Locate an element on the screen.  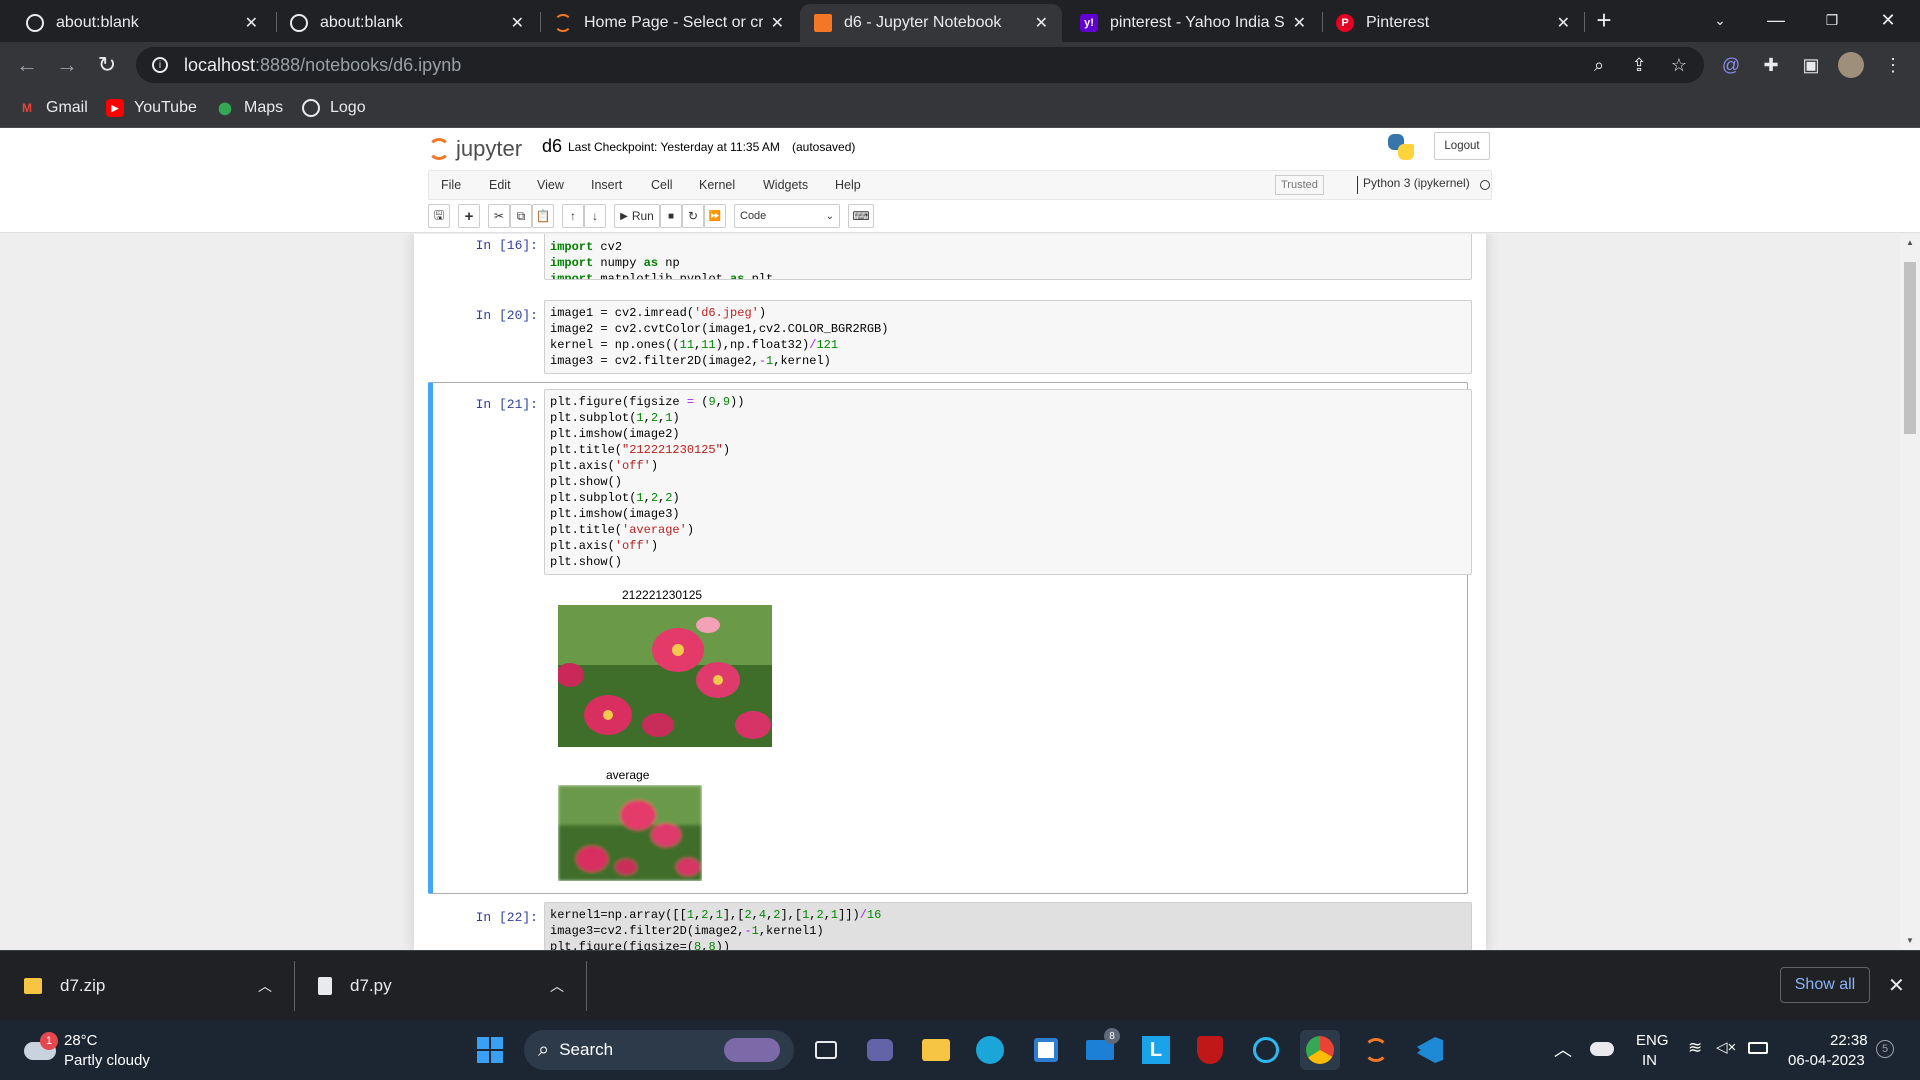
task-view-icon is located at coordinates (826, 1050).